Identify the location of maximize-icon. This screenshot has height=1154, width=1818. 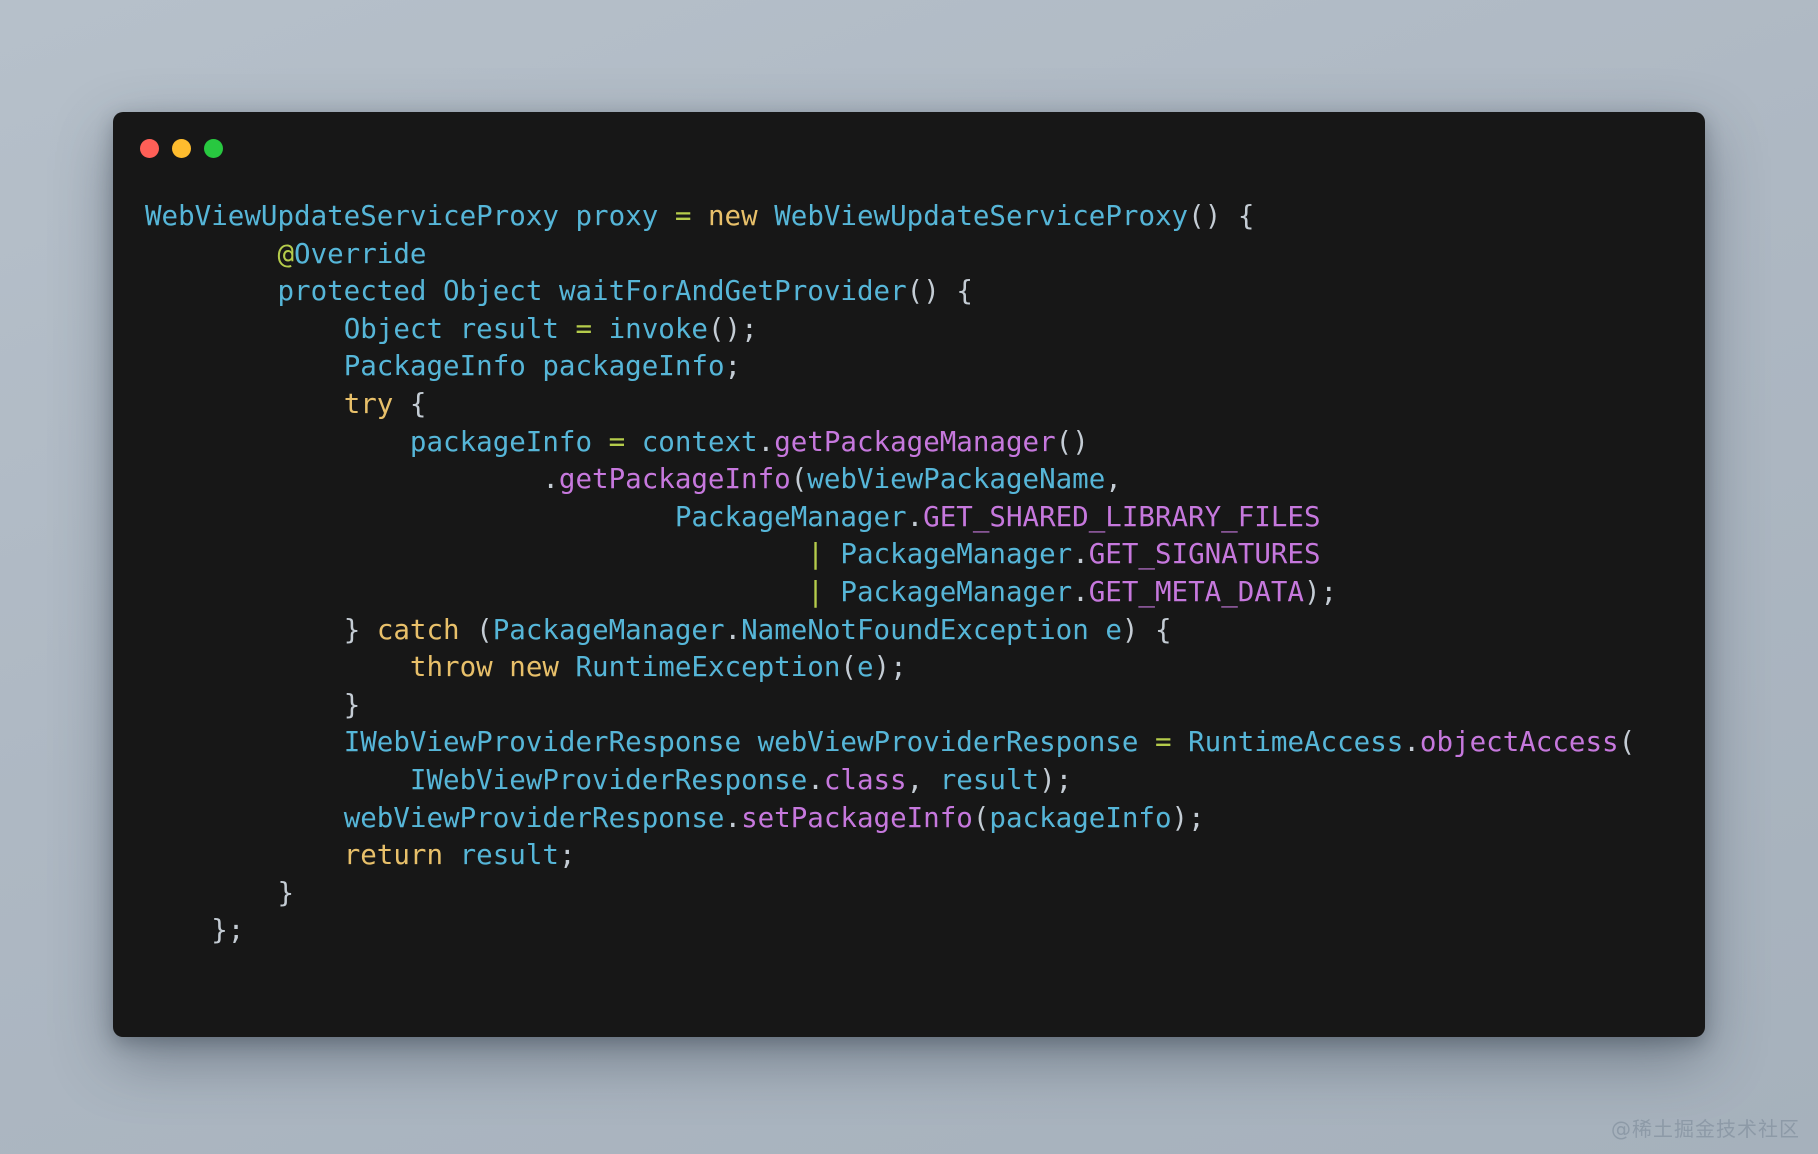
(213, 148).